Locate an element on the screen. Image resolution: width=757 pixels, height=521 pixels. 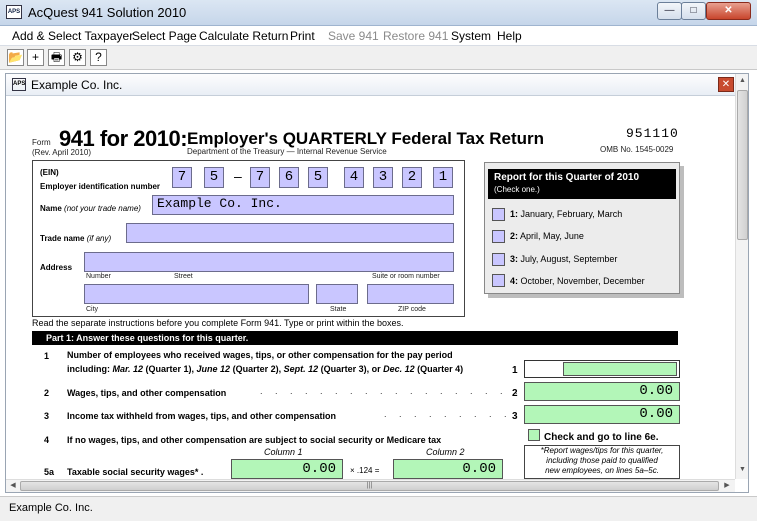
close-button: ✕ is located at coordinates (728, 11).